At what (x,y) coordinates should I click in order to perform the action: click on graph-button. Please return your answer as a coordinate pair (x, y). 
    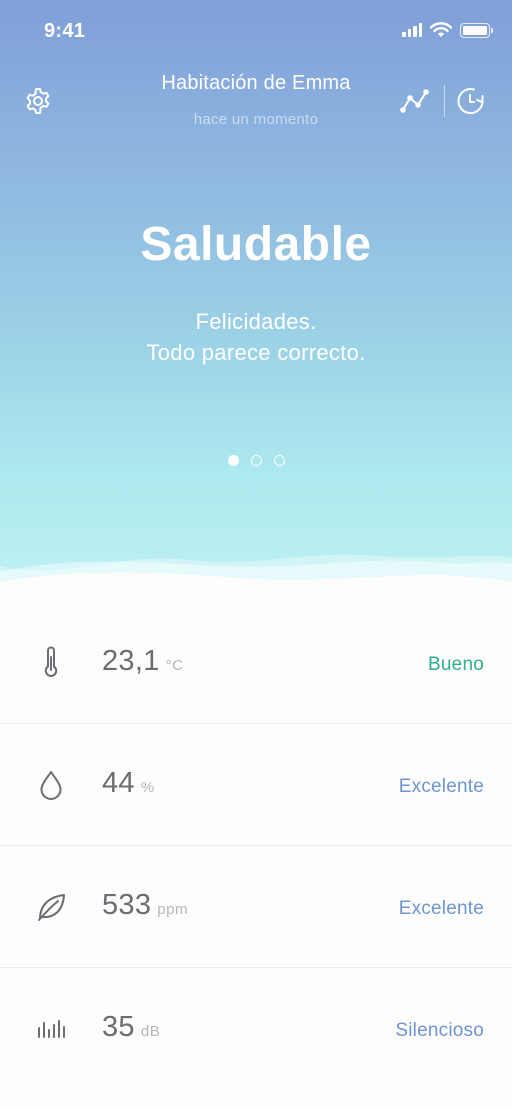
    Looking at the image, I should click on (415, 101).